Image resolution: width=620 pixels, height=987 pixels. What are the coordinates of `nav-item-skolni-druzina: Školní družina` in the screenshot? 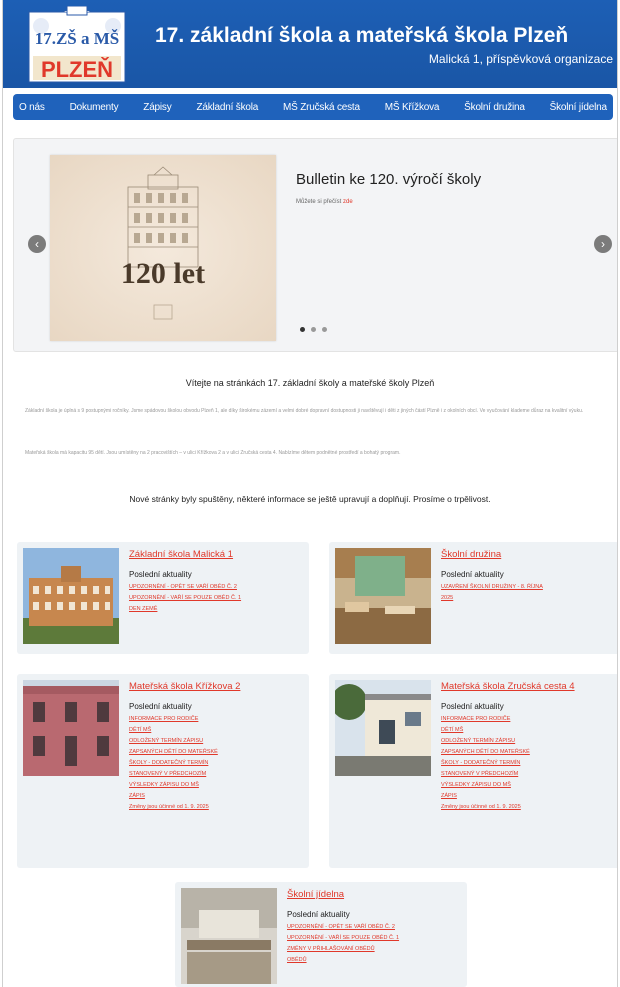 It's located at (494, 107).